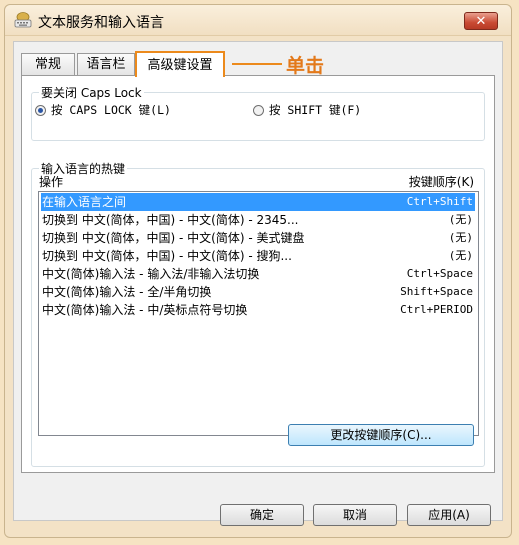 The height and width of the screenshot is (545, 519). Describe the element at coordinates (441, 182) in the screenshot. I see `column-header-key-sequence: 按键顺序(K)` at that location.